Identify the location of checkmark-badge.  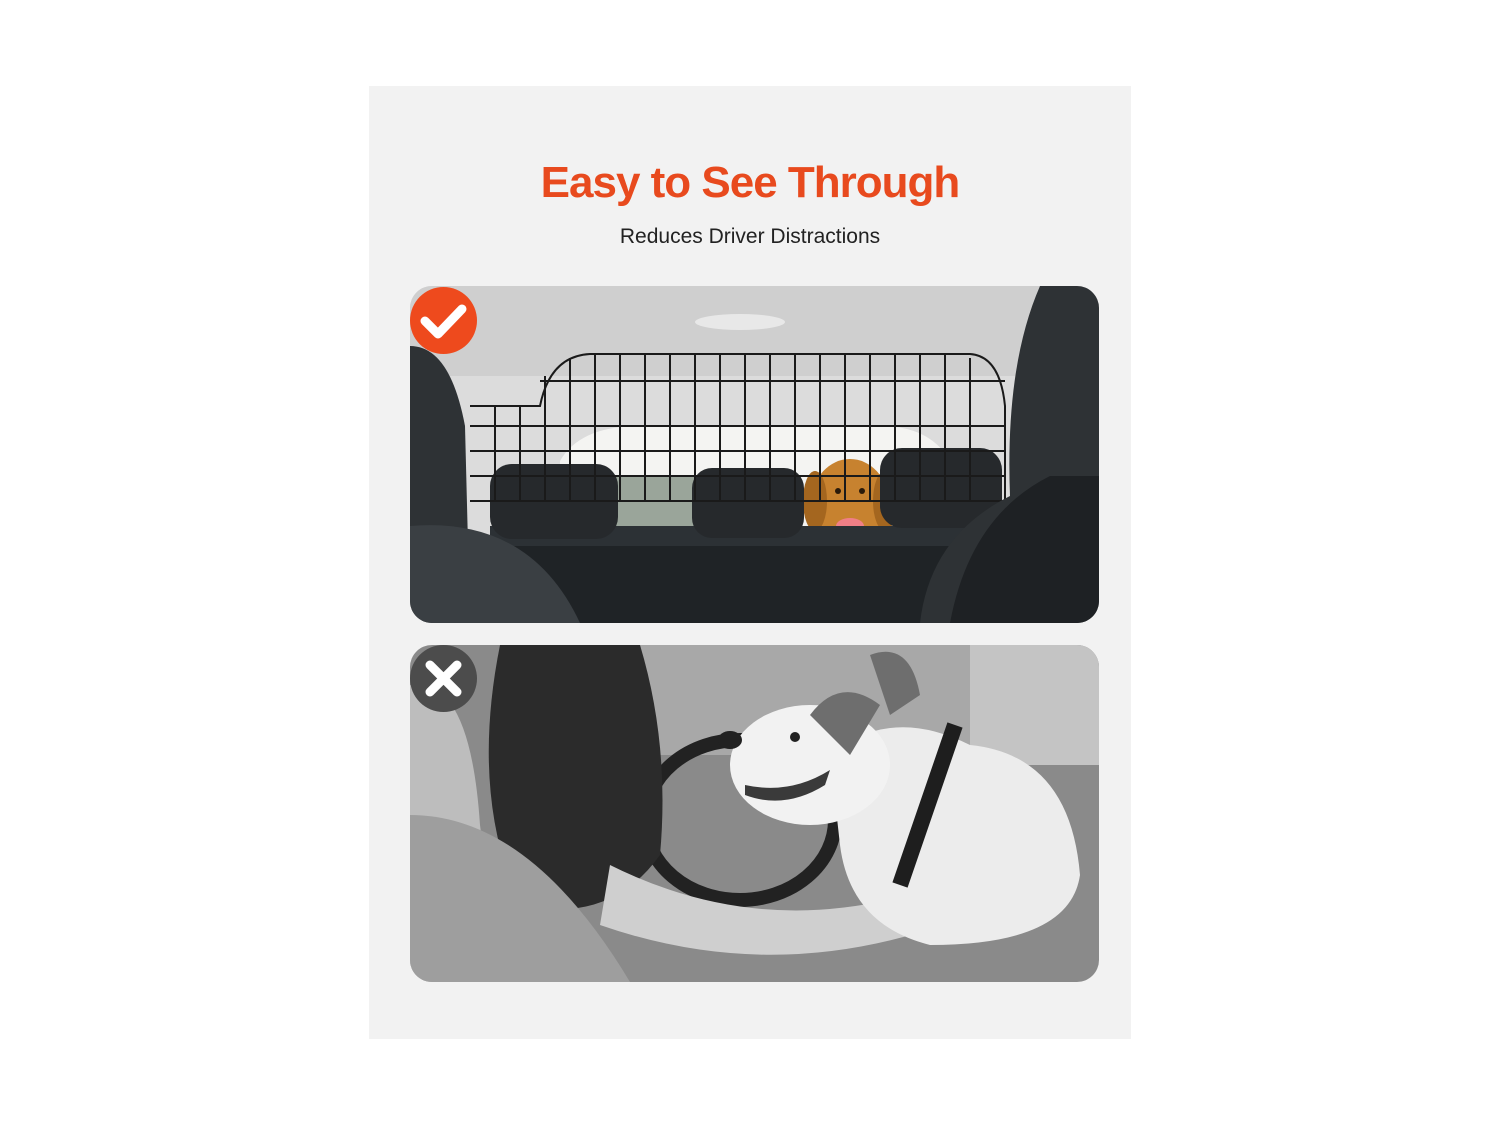
(443, 320).